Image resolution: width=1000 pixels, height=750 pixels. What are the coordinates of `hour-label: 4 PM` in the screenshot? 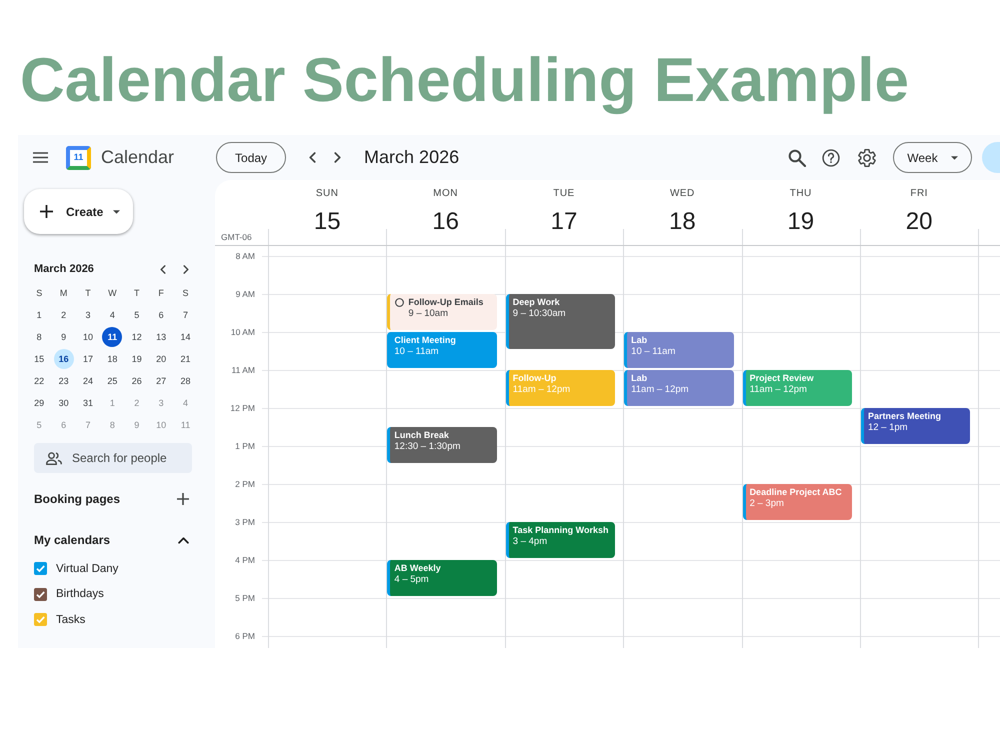 It's located at (245, 560).